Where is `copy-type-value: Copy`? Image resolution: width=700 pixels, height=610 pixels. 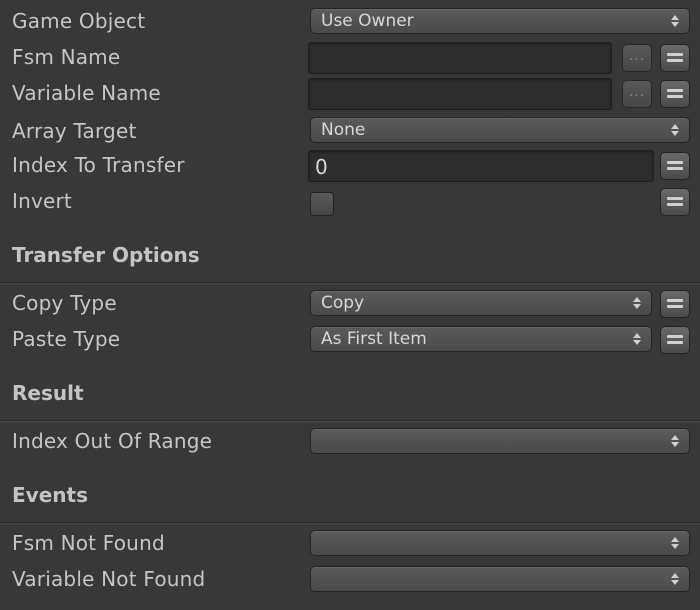 copy-type-value: Copy is located at coordinates (343, 303).